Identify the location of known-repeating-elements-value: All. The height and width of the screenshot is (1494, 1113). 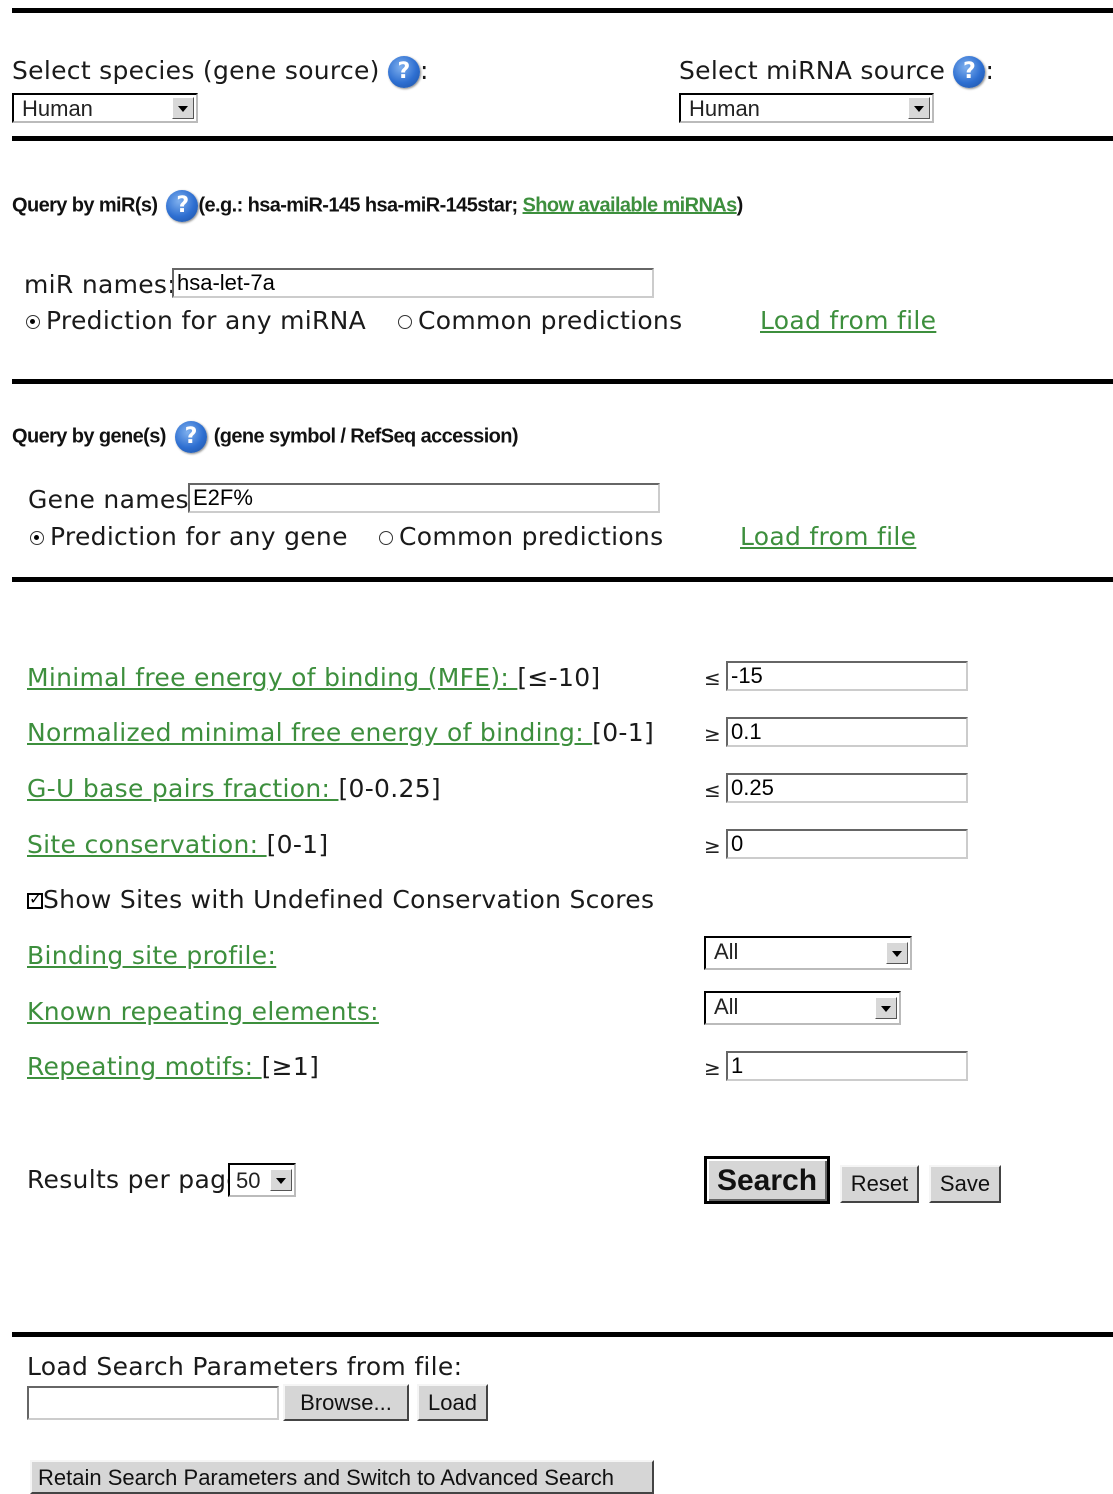
(726, 1006).